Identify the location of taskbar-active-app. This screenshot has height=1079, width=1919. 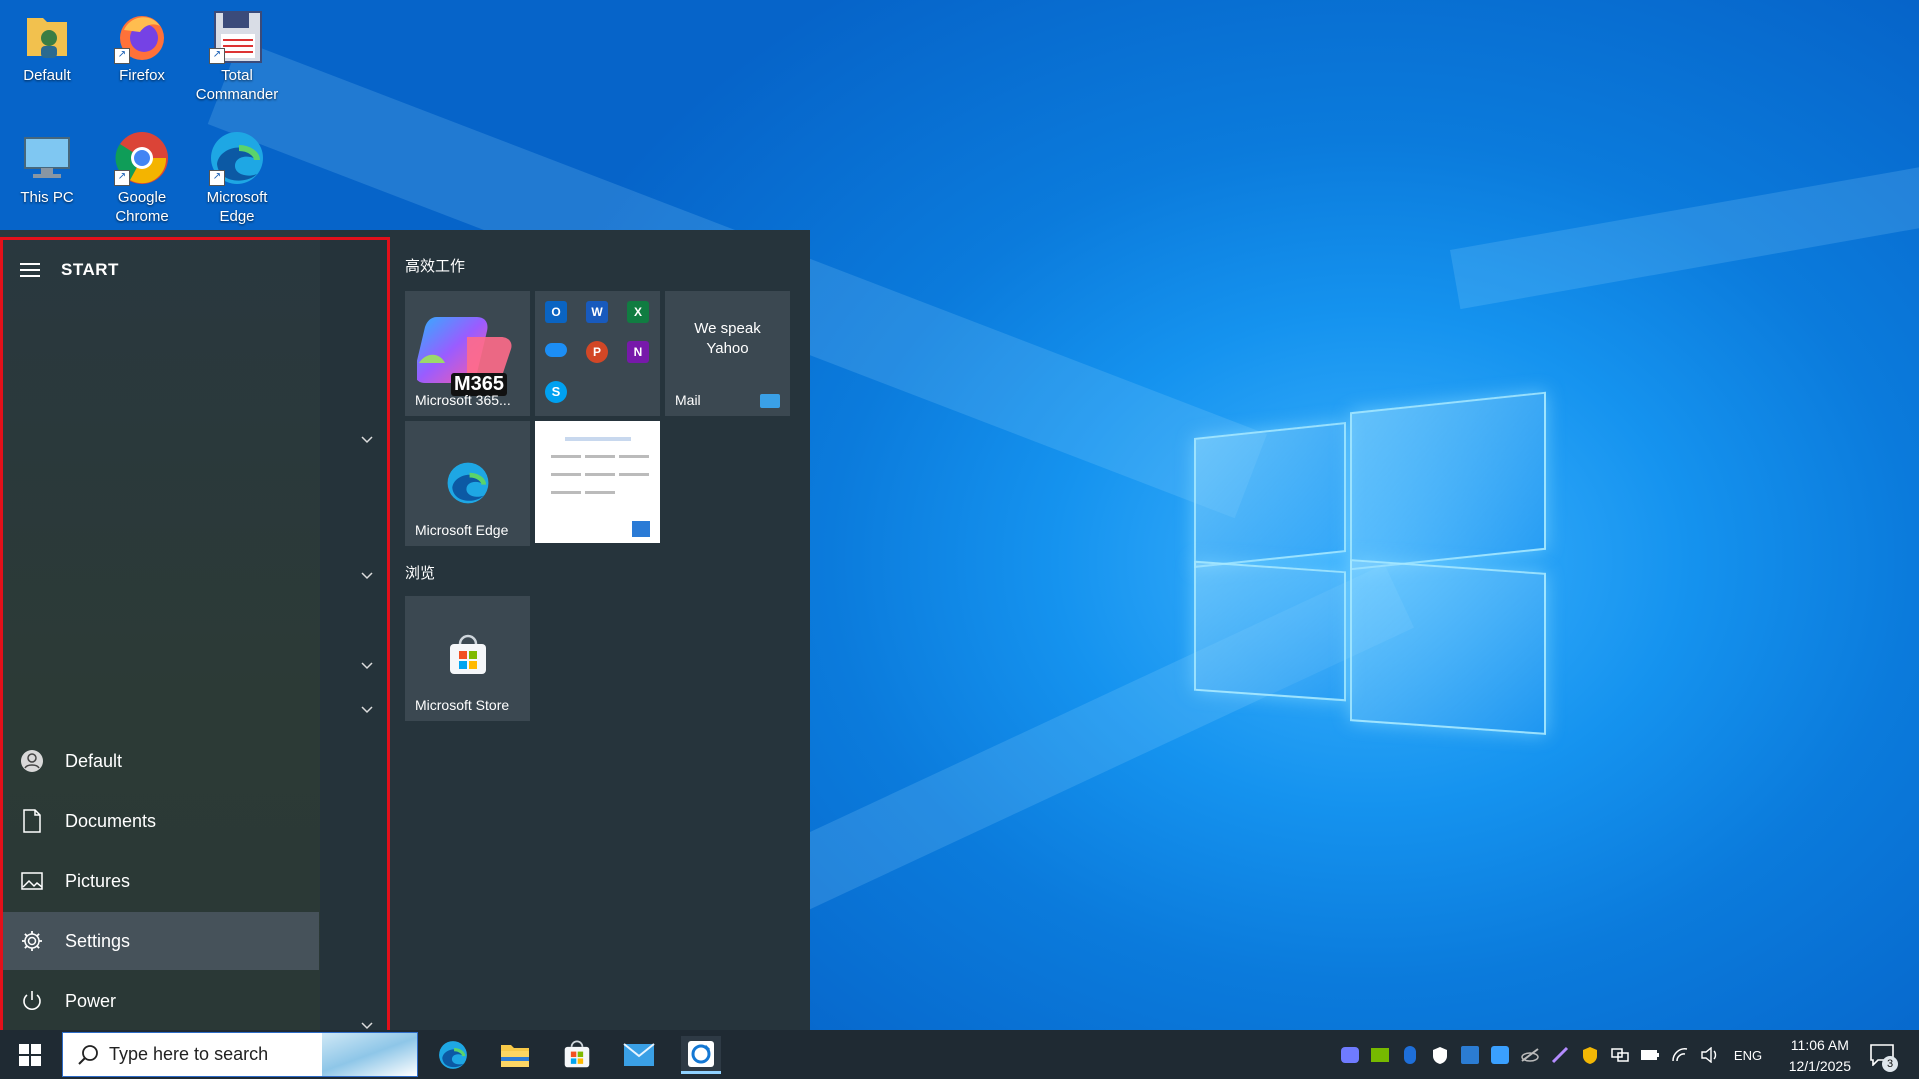
(701, 1055).